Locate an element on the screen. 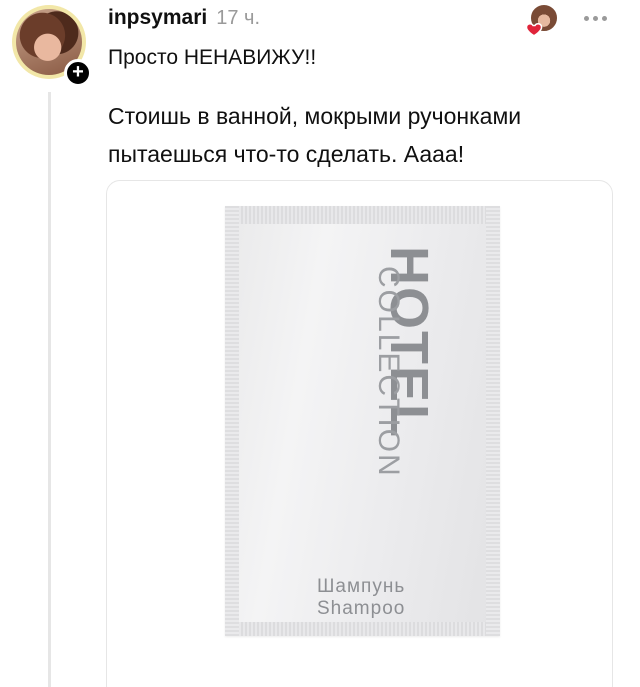  sachet-seal-left is located at coordinates (232, 421).